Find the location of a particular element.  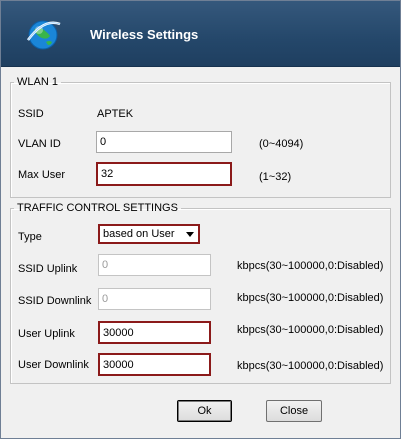

ssid-label: SSID is located at coordinates (31, 114).